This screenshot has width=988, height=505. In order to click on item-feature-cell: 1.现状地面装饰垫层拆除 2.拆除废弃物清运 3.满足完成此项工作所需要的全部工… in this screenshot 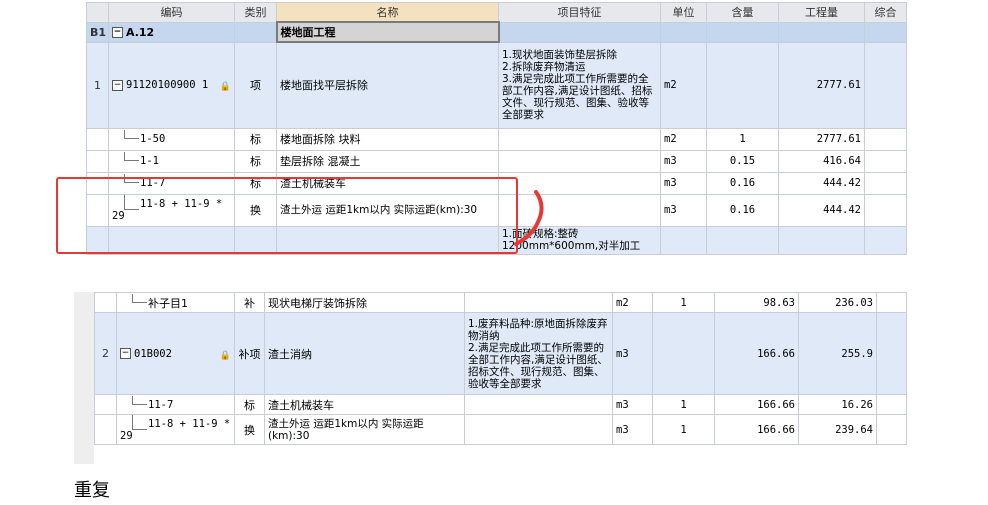, I will do `click(579, 85)`.